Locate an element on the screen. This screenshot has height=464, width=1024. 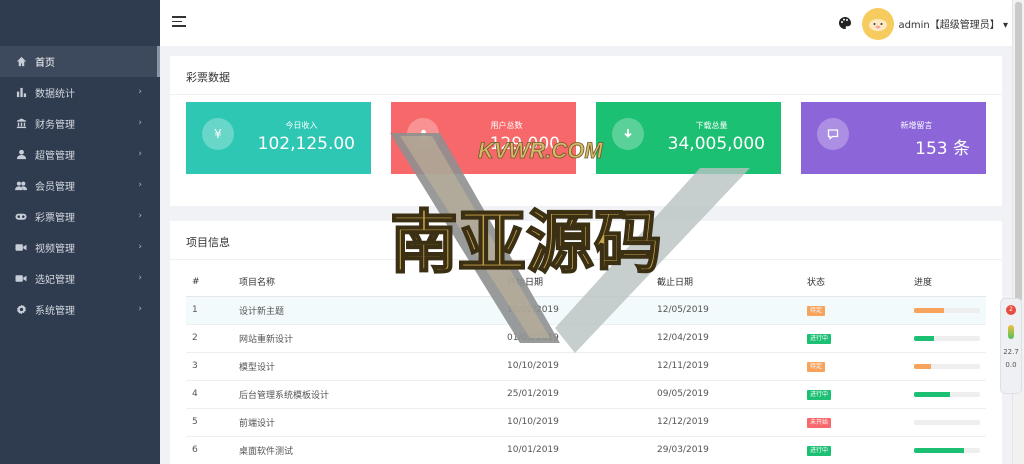
panel-title: 彩票数据 is located at coordinates (208, 77).